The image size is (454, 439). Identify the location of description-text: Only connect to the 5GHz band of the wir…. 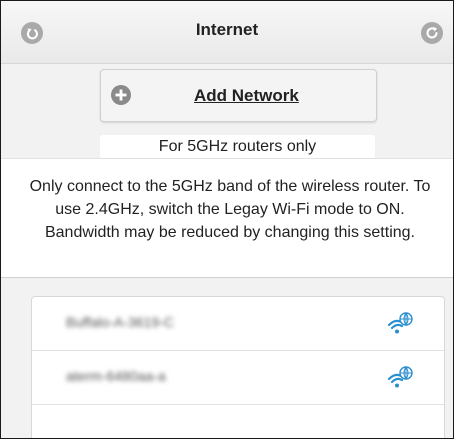
(230, 209).